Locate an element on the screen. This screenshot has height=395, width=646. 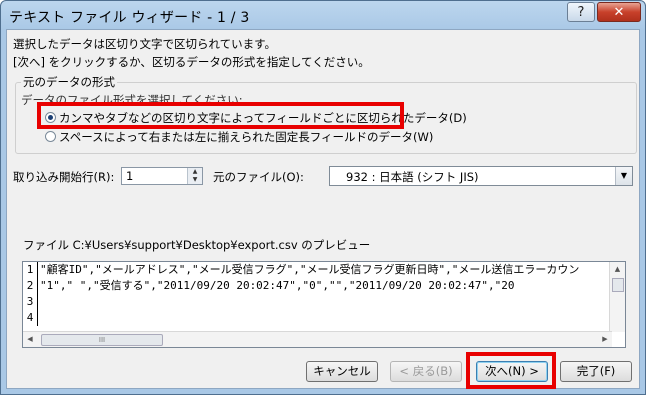
format-group-title: 元のデータの形式 is located at coordinates (69, 82).